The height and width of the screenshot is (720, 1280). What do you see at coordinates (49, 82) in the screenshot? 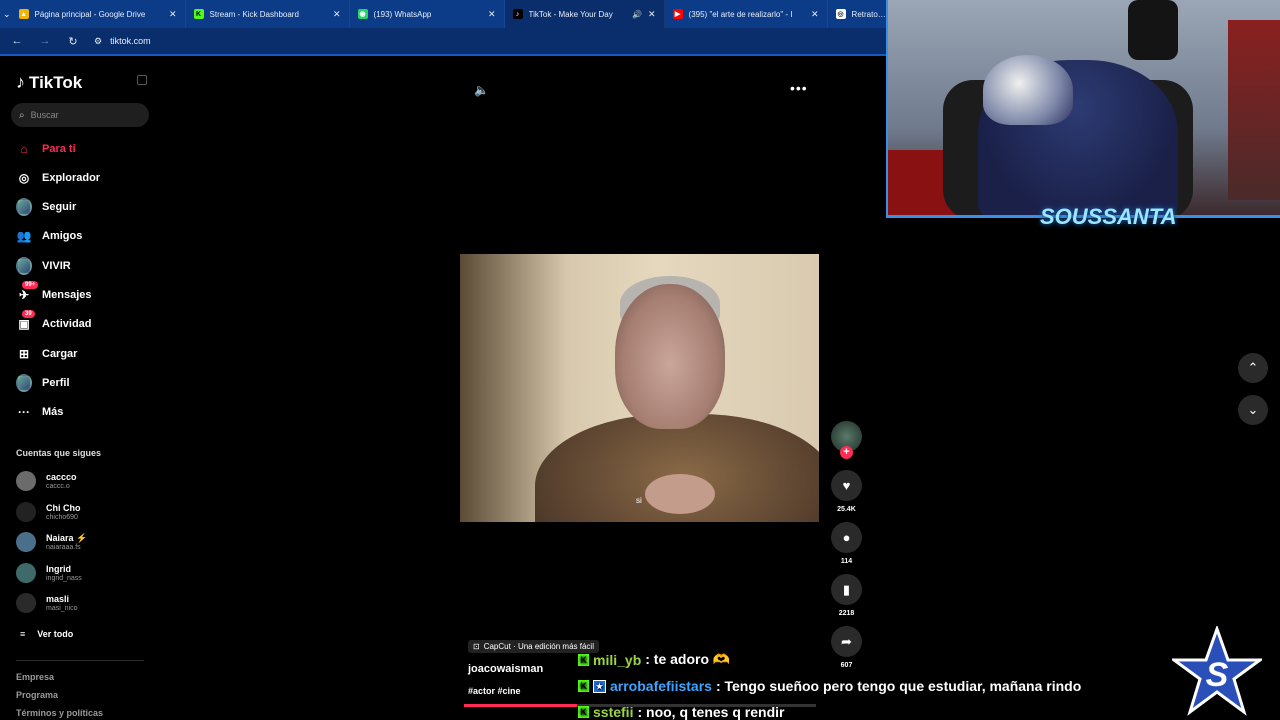
I see `tiktok-logo: ♪ TikTok` at bounding box center [49, 82].